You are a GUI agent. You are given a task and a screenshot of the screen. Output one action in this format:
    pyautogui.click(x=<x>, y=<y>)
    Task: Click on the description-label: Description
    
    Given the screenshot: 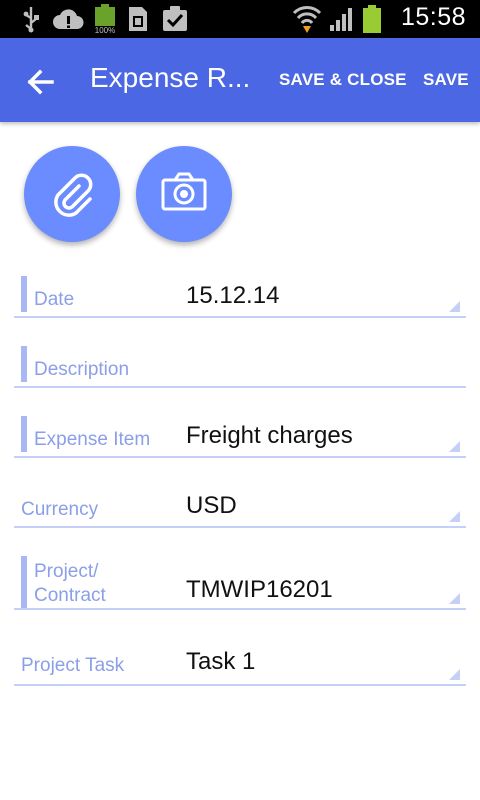 What is the action you would take?
    pyautogui.click(x=82, y=369)
    